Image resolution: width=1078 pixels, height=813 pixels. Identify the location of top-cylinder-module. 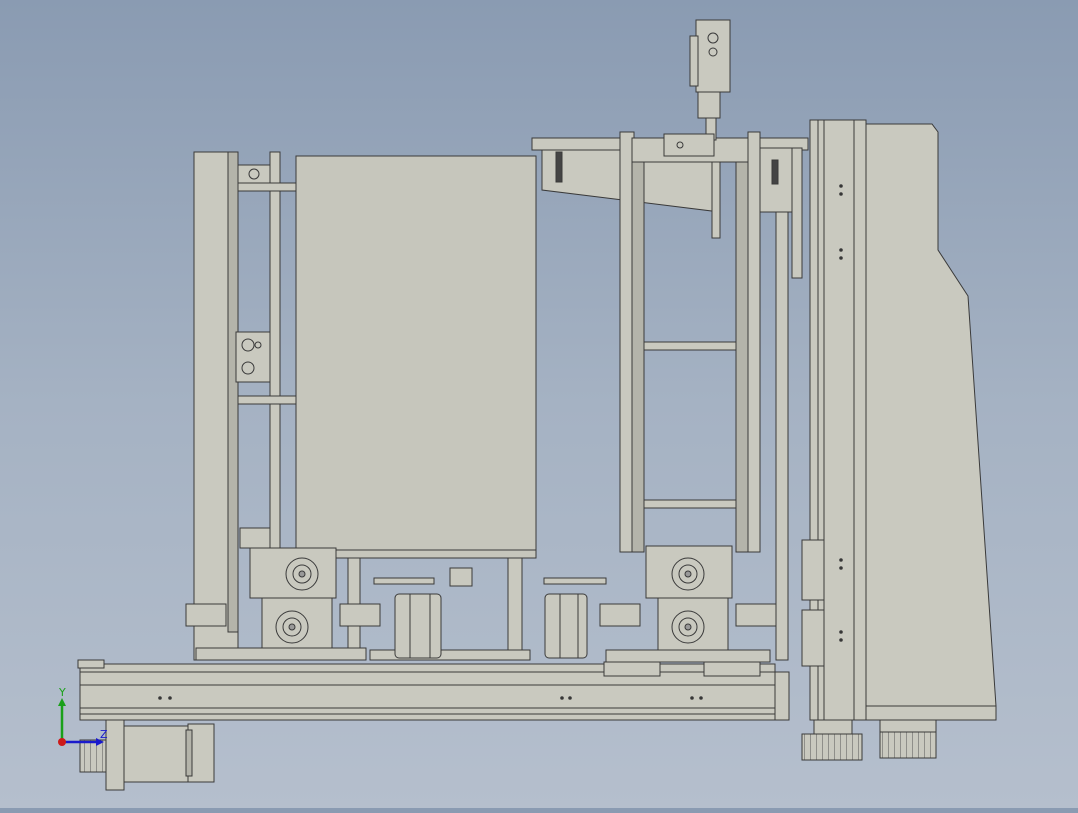
(697, 88).